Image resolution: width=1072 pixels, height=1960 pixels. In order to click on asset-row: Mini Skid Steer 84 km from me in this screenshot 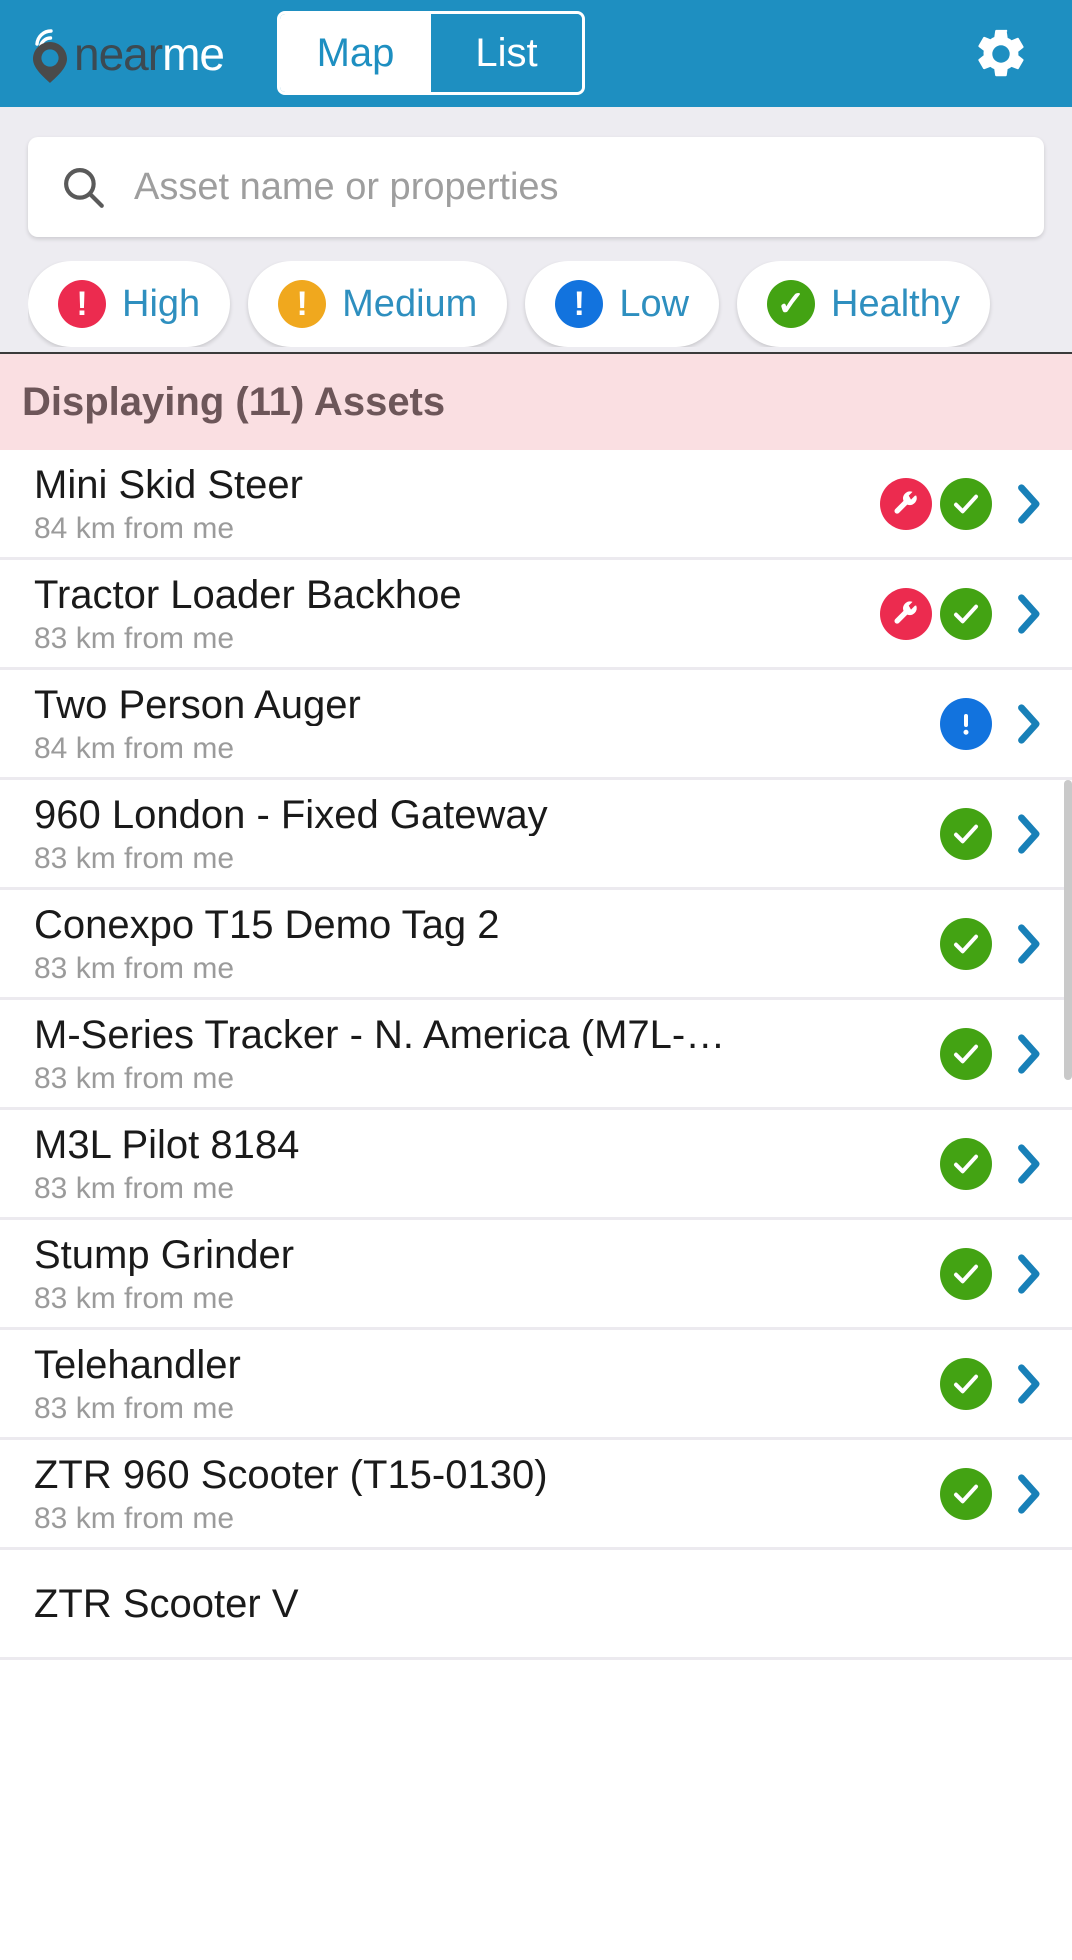, I will do `click(536, 505)`.